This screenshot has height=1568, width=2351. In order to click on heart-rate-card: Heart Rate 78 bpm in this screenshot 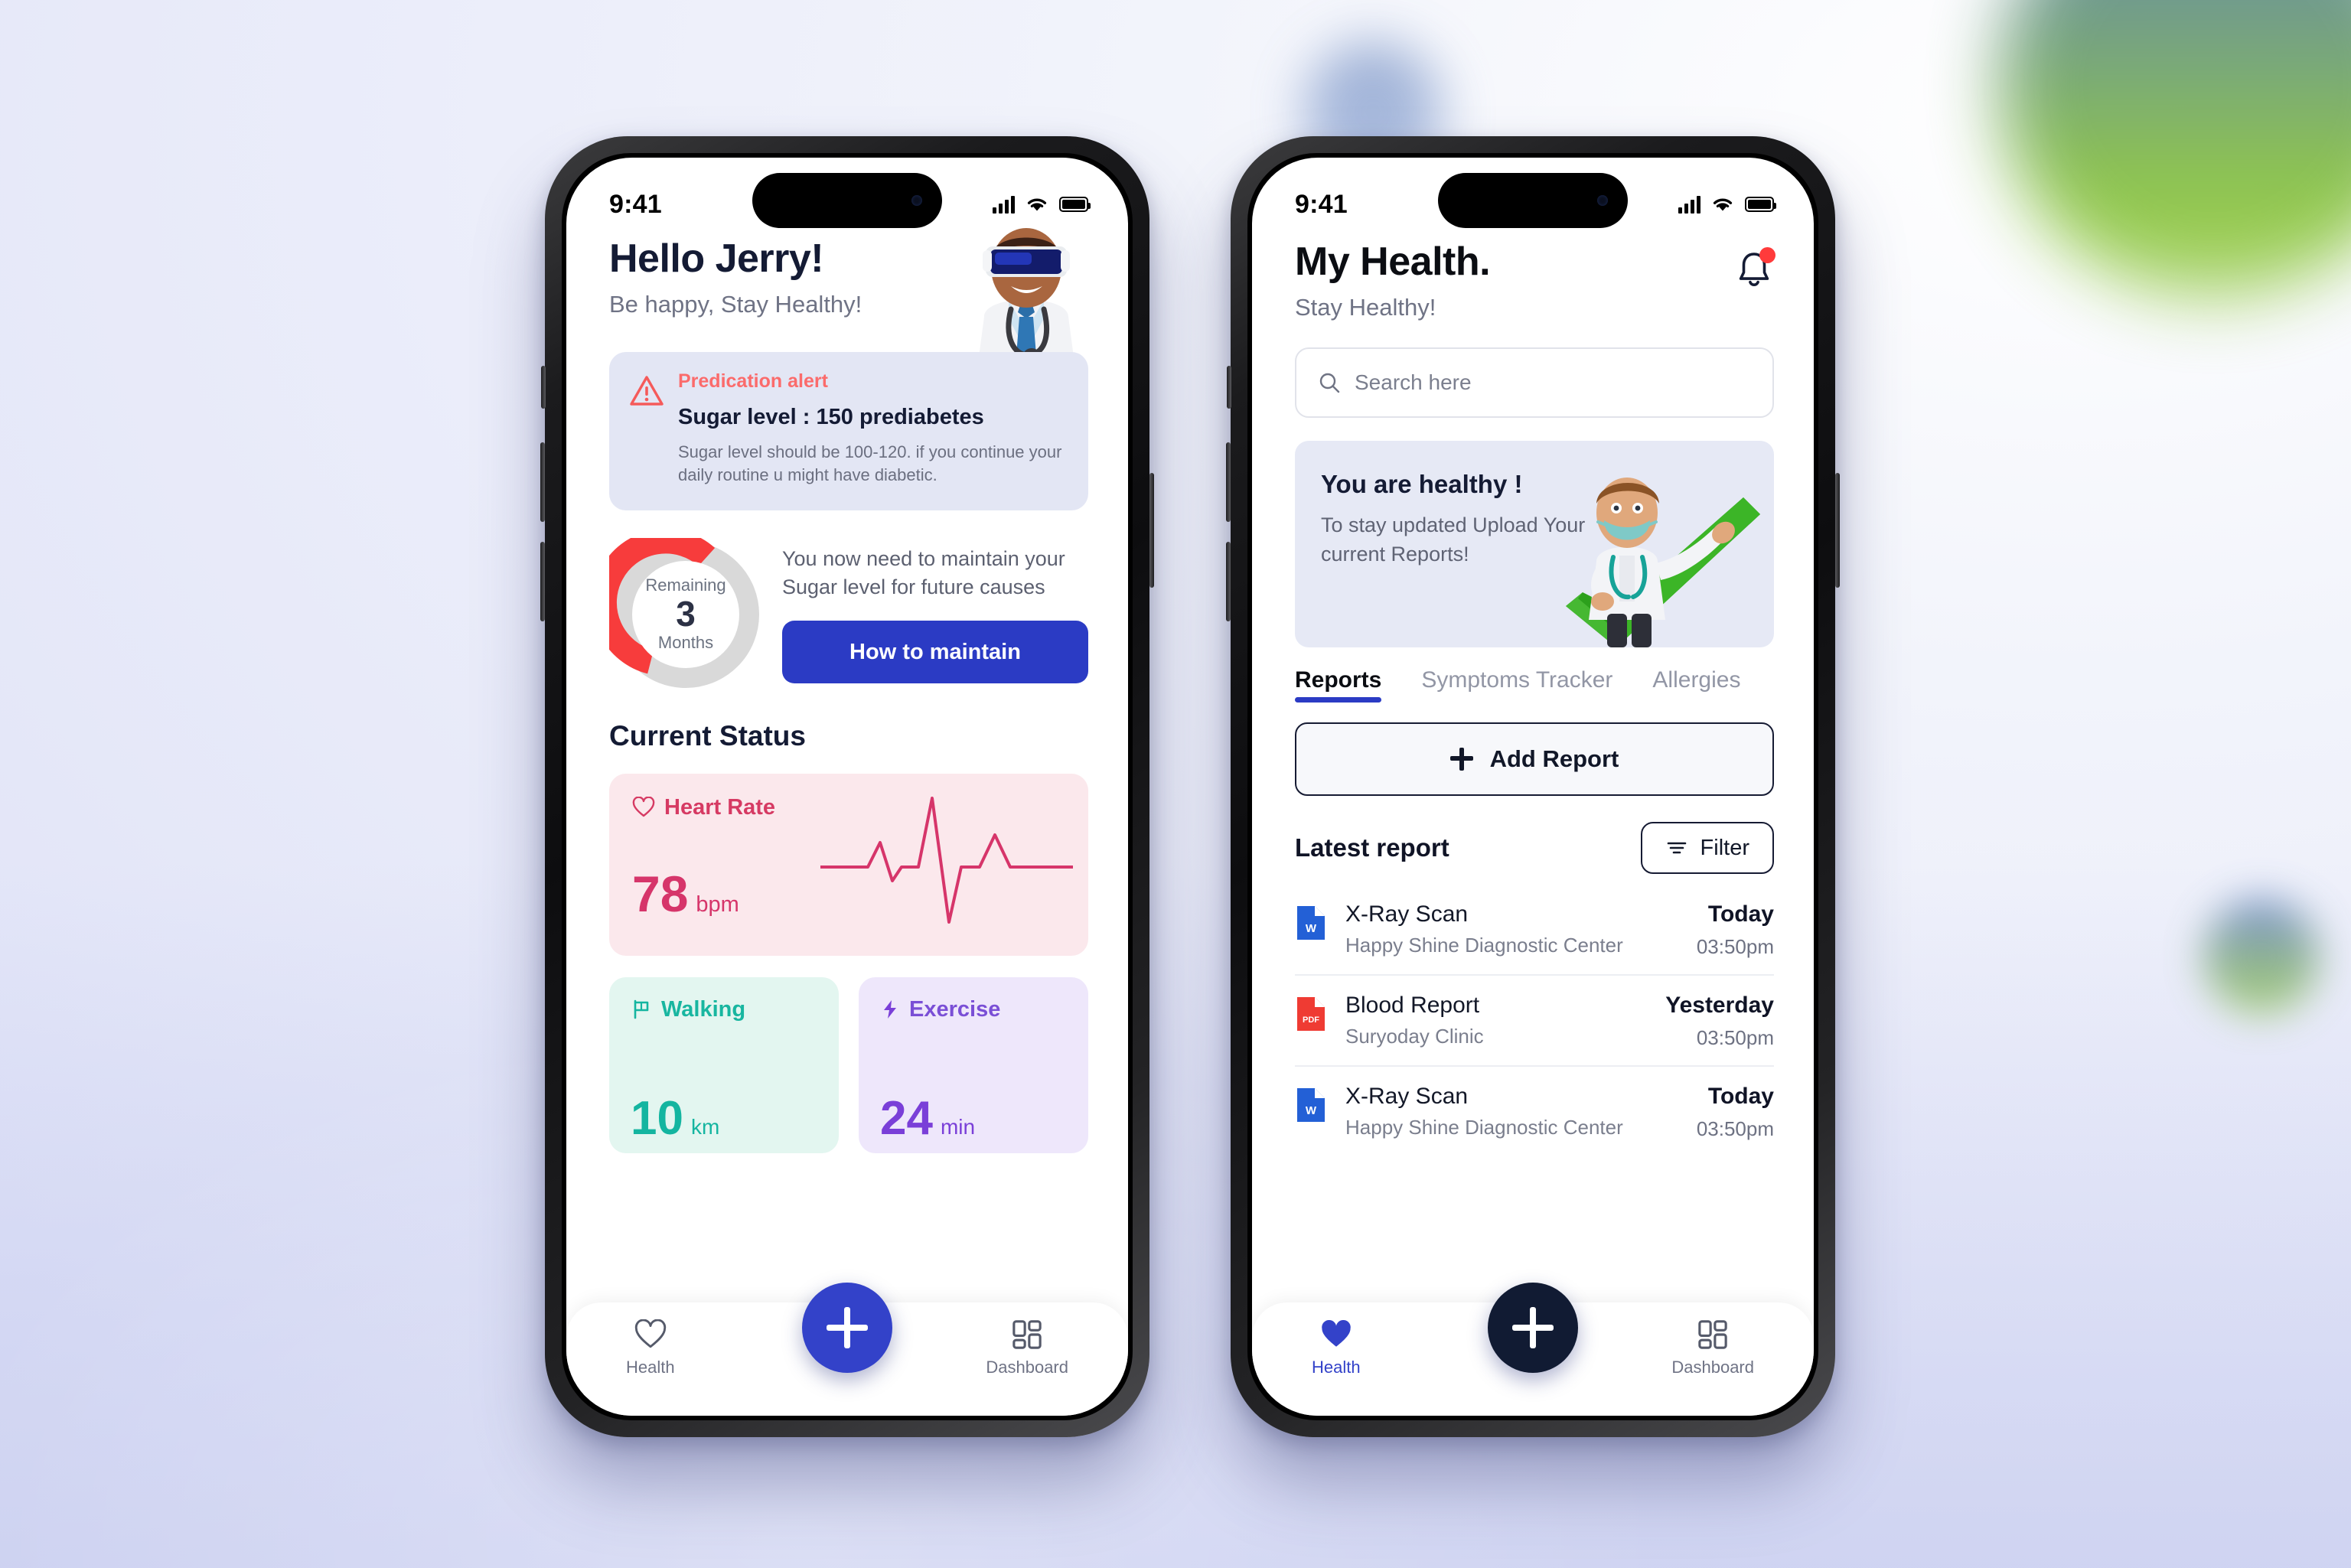, I will do `click(848, 864)`.